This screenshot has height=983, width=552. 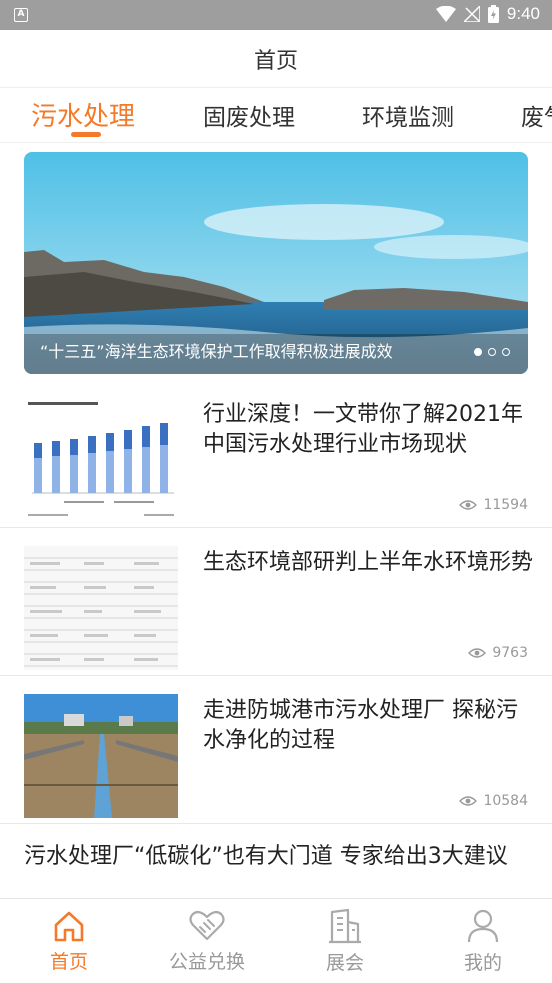 I want to click on tab-environment-monitoring: 环境监测, so click(x=408, y=115).